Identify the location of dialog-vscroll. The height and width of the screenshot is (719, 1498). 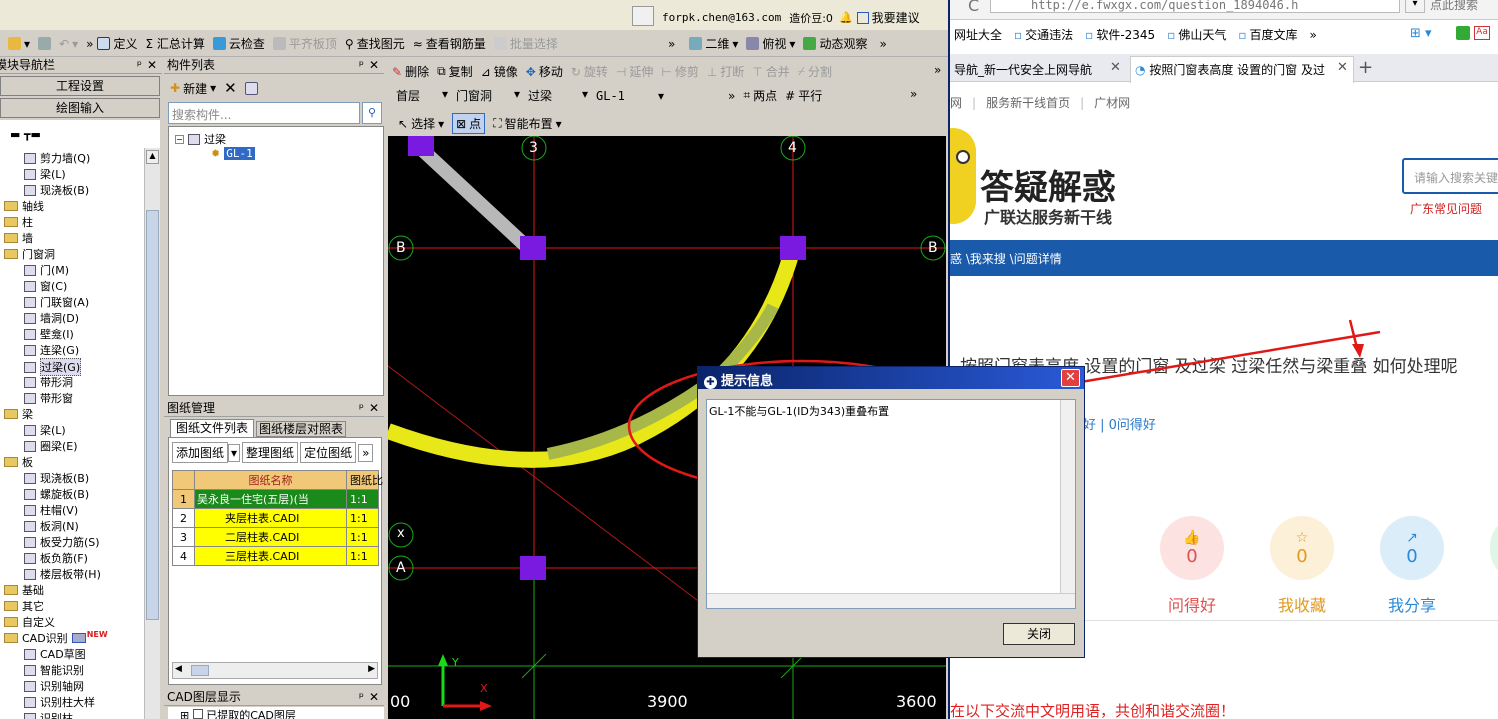
(1067, 496).